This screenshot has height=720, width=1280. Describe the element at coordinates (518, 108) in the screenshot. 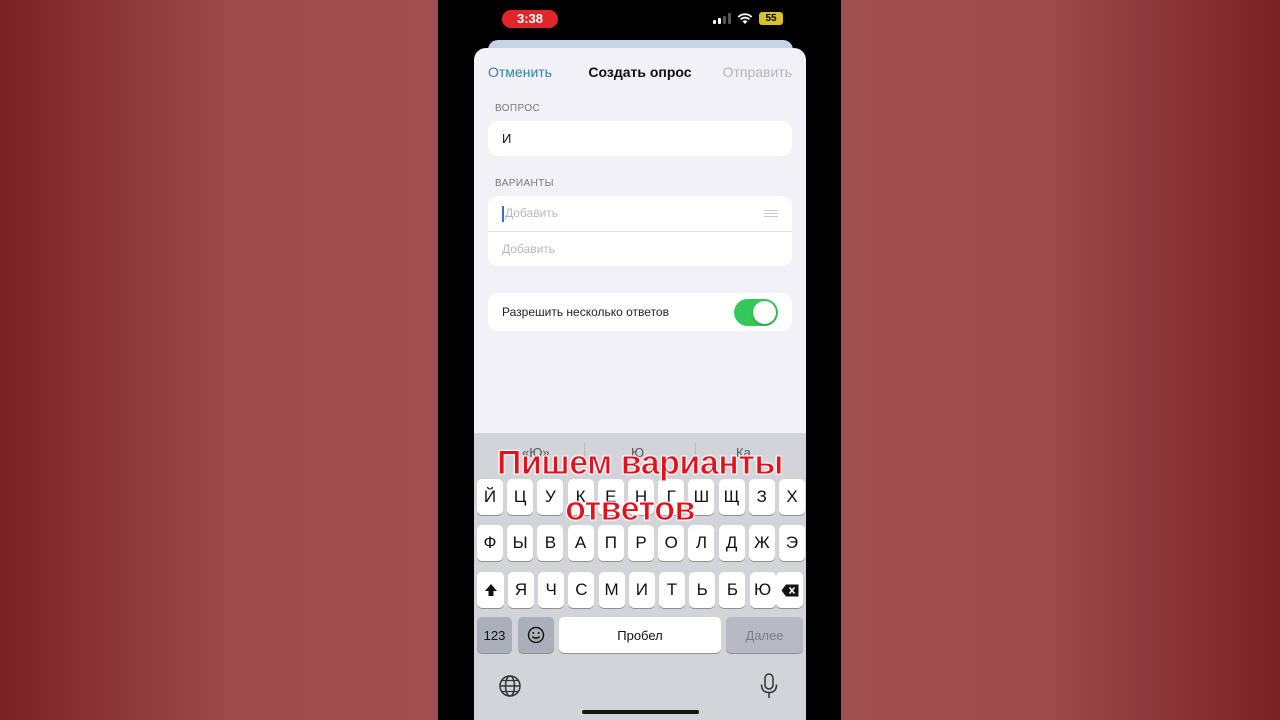

I see `question-section-label: ВОПРОС` at that location.